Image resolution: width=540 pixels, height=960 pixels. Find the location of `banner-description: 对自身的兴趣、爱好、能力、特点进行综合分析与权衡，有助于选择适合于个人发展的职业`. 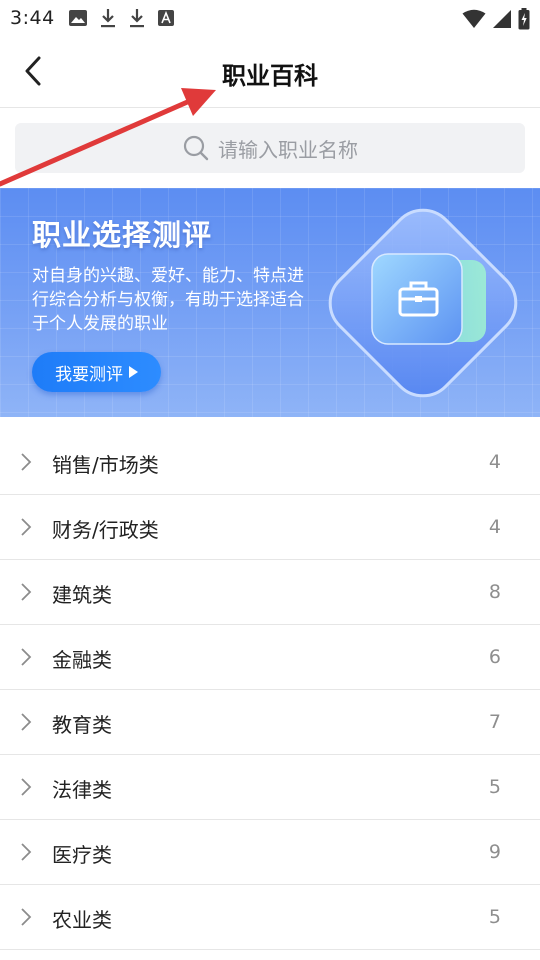

banner-description: 对自身的兴趣、爱好、能力、特点进行综合分析与权衡，有助于选择适合于个人发展的职业 is located at coordinates (168, 300).